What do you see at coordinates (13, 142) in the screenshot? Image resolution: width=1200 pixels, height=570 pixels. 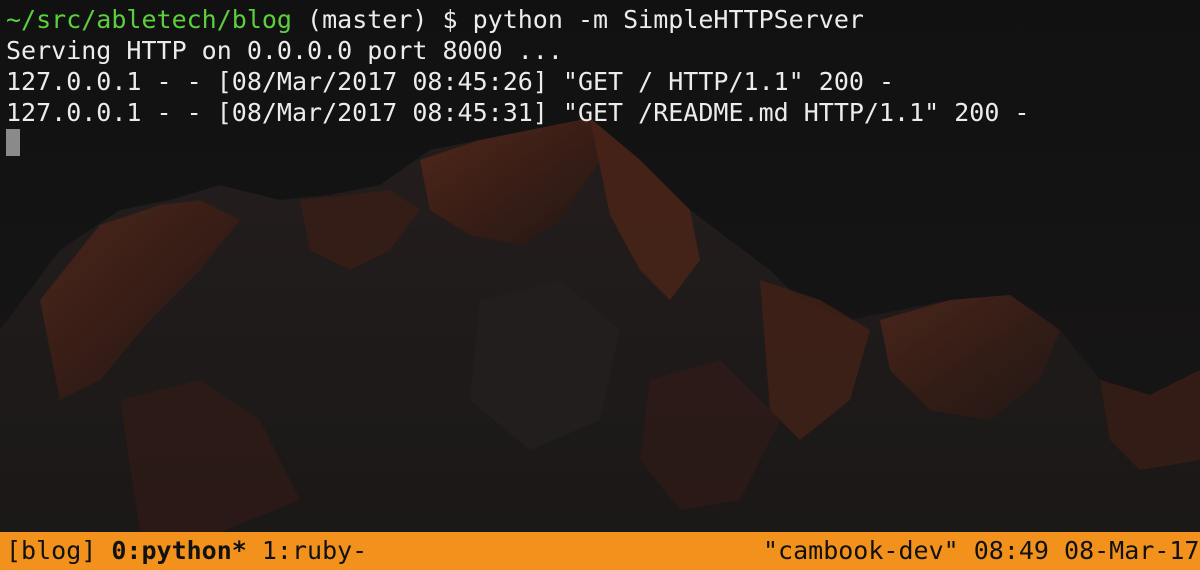 I see `text-cursor` at bounding box center [13, 142].